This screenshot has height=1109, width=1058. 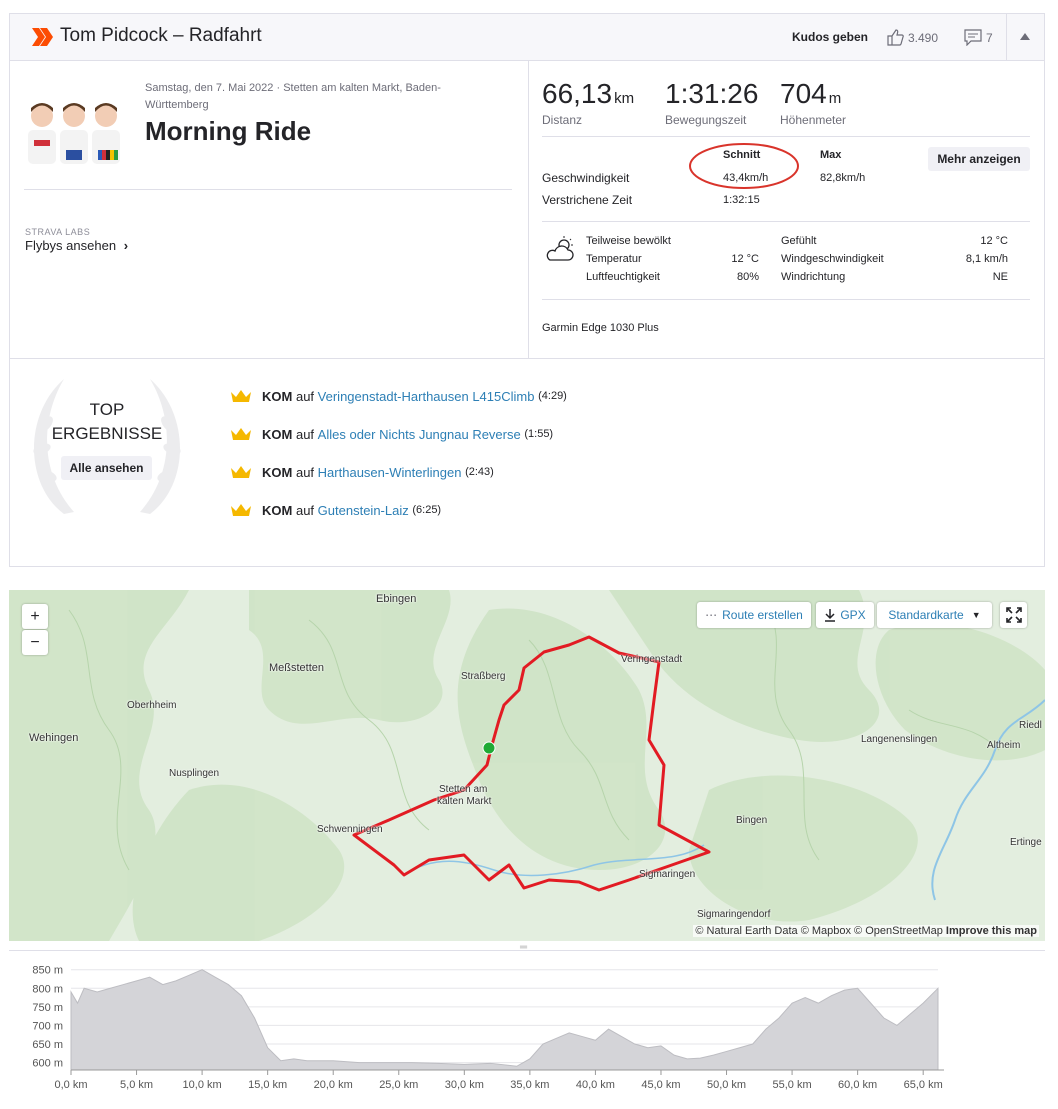 I want to click on download-icon, so click(x=830, y=615).